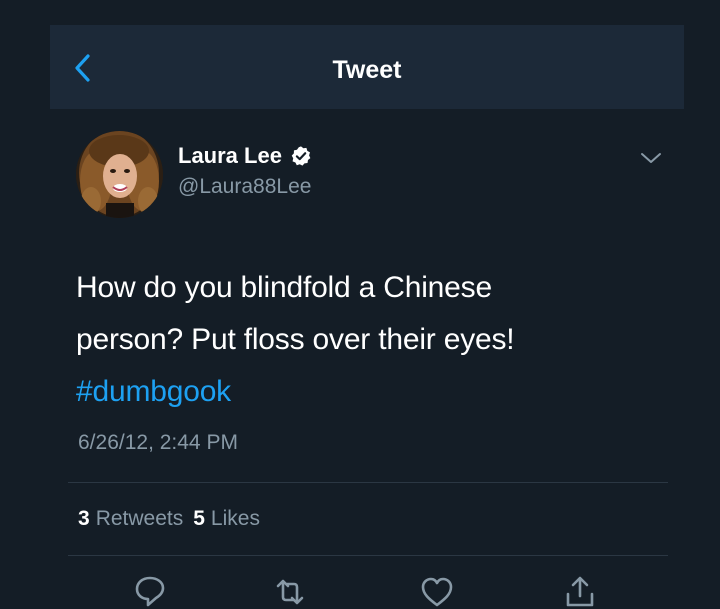  Describe the element at coordinates (158, 442) in the screenshot. I see `tweet-timestamp: 6/26/12, 2:44 PM` at that location.